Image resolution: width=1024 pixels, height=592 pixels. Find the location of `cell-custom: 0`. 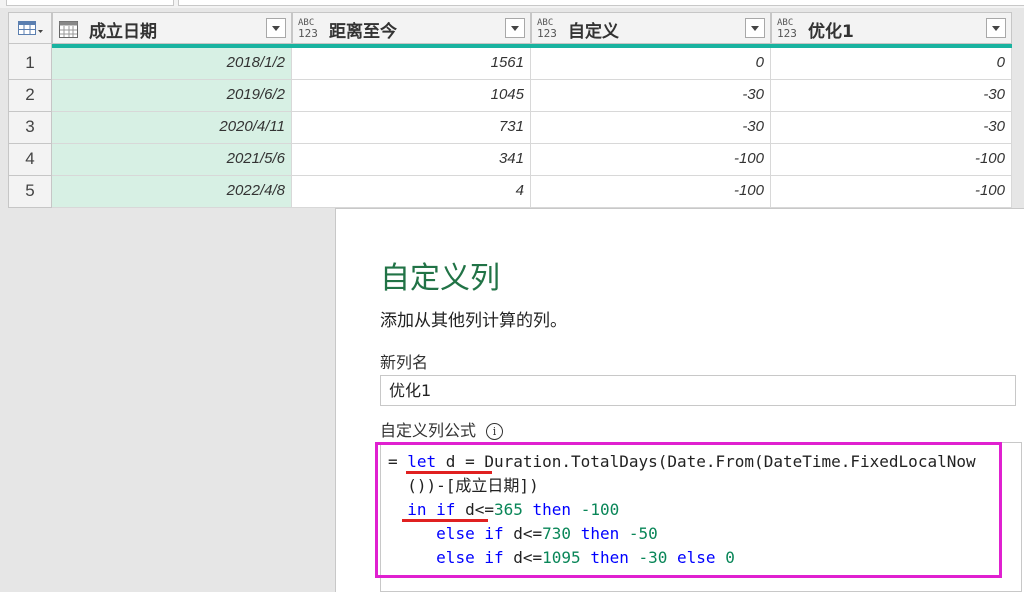

cell-custom: 0 is located at coordinates (651, 64).